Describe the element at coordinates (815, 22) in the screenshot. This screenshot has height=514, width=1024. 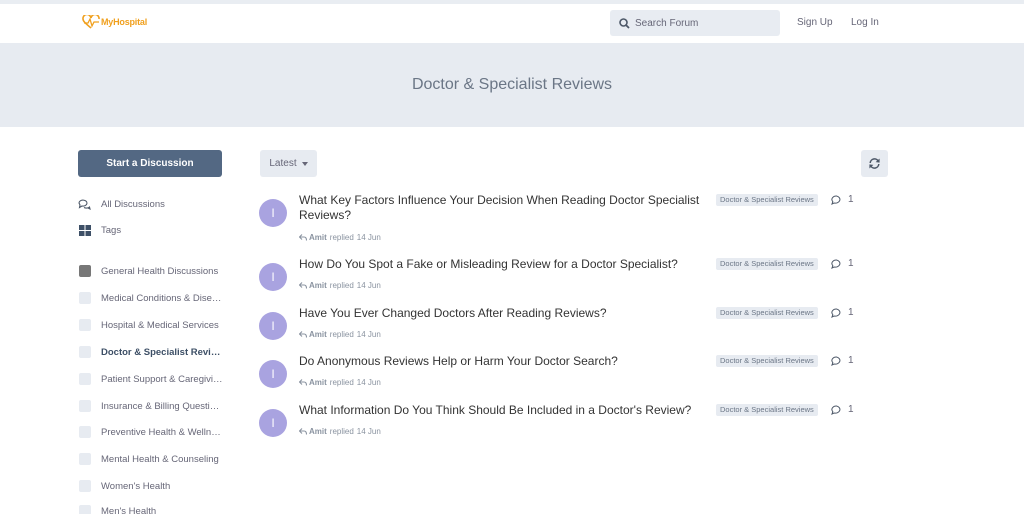
I see `sign-up-link: Sign Up` at that location.